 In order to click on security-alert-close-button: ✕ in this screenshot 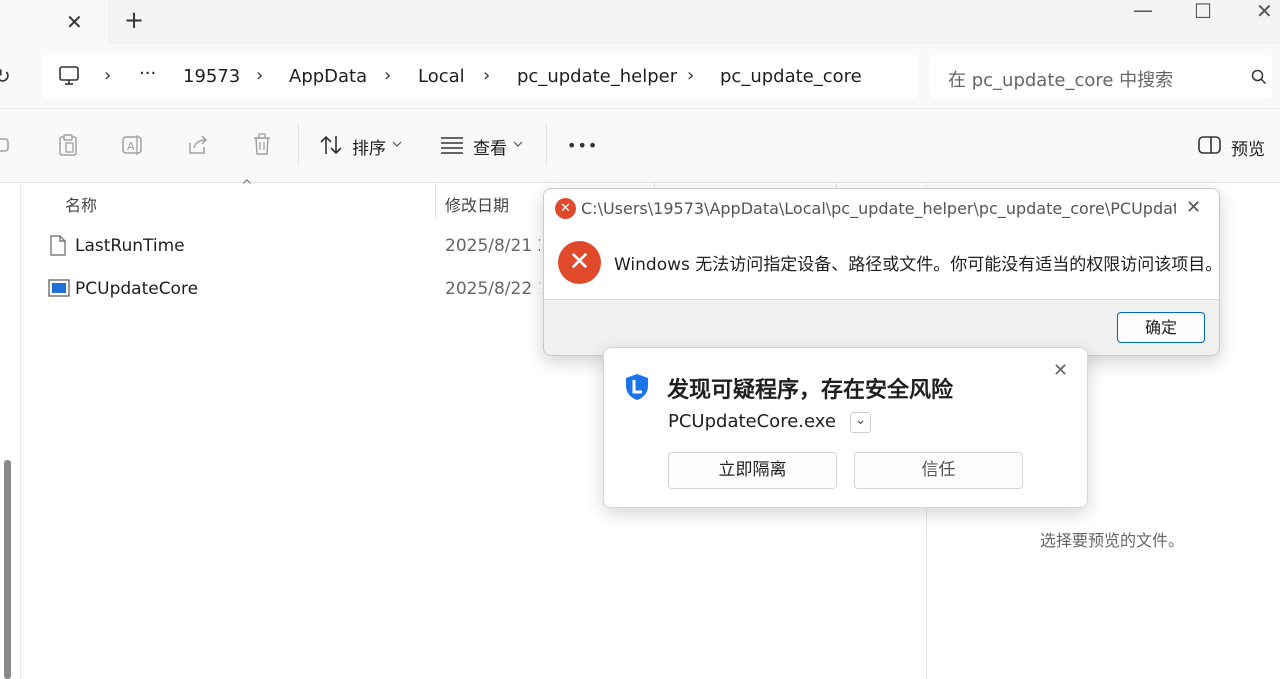, I will do `click(1060, 370)`.